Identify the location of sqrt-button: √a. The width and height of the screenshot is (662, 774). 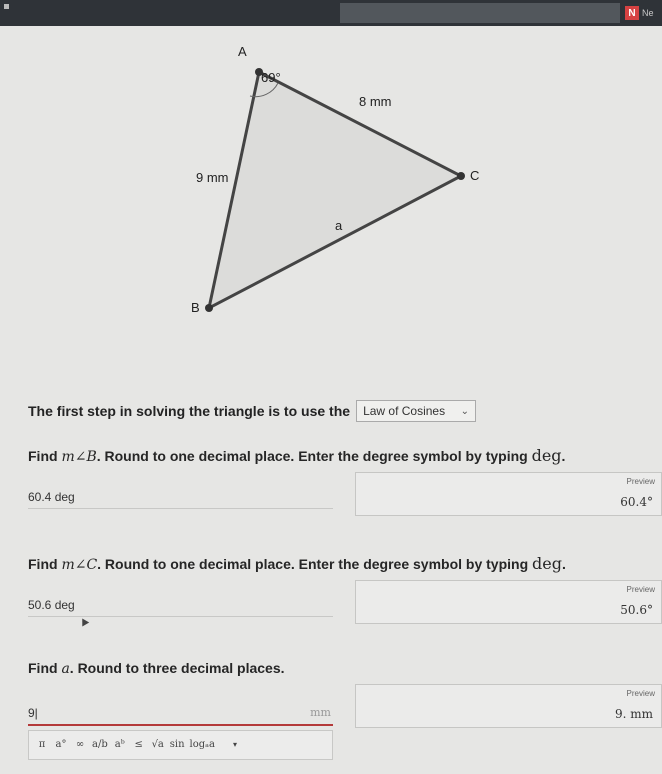
(158, 745).